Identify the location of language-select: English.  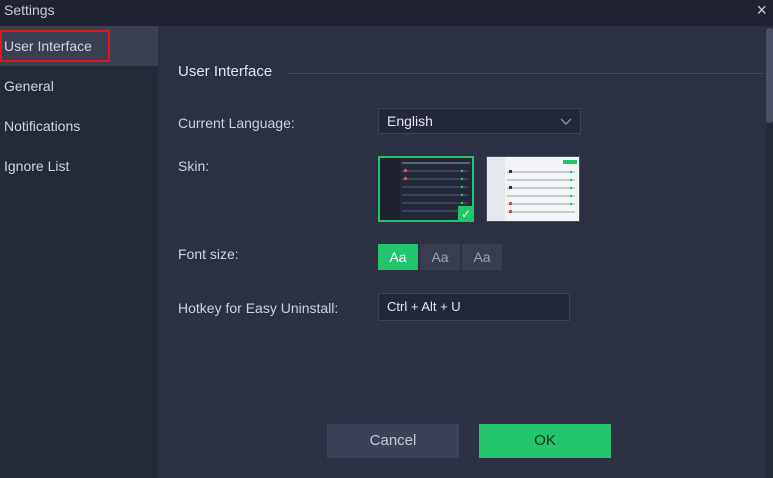
(479, 121).